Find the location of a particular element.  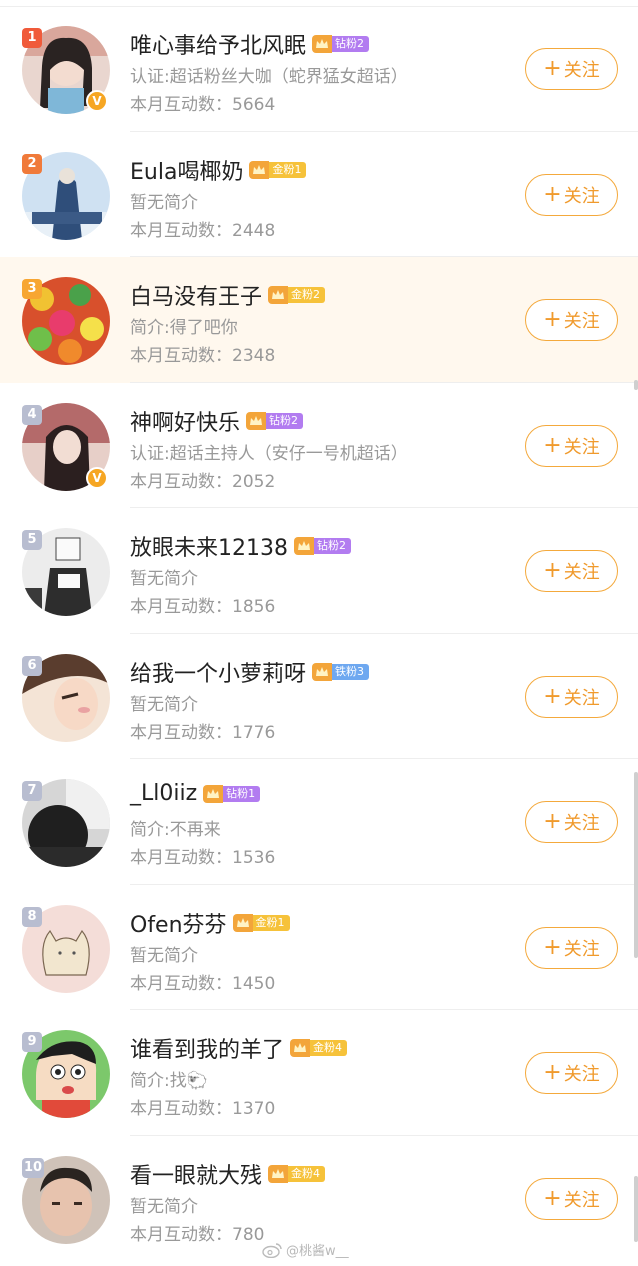

monthly-interaction-count: 本月互动数：780 is located at coordinates (197, 1234).